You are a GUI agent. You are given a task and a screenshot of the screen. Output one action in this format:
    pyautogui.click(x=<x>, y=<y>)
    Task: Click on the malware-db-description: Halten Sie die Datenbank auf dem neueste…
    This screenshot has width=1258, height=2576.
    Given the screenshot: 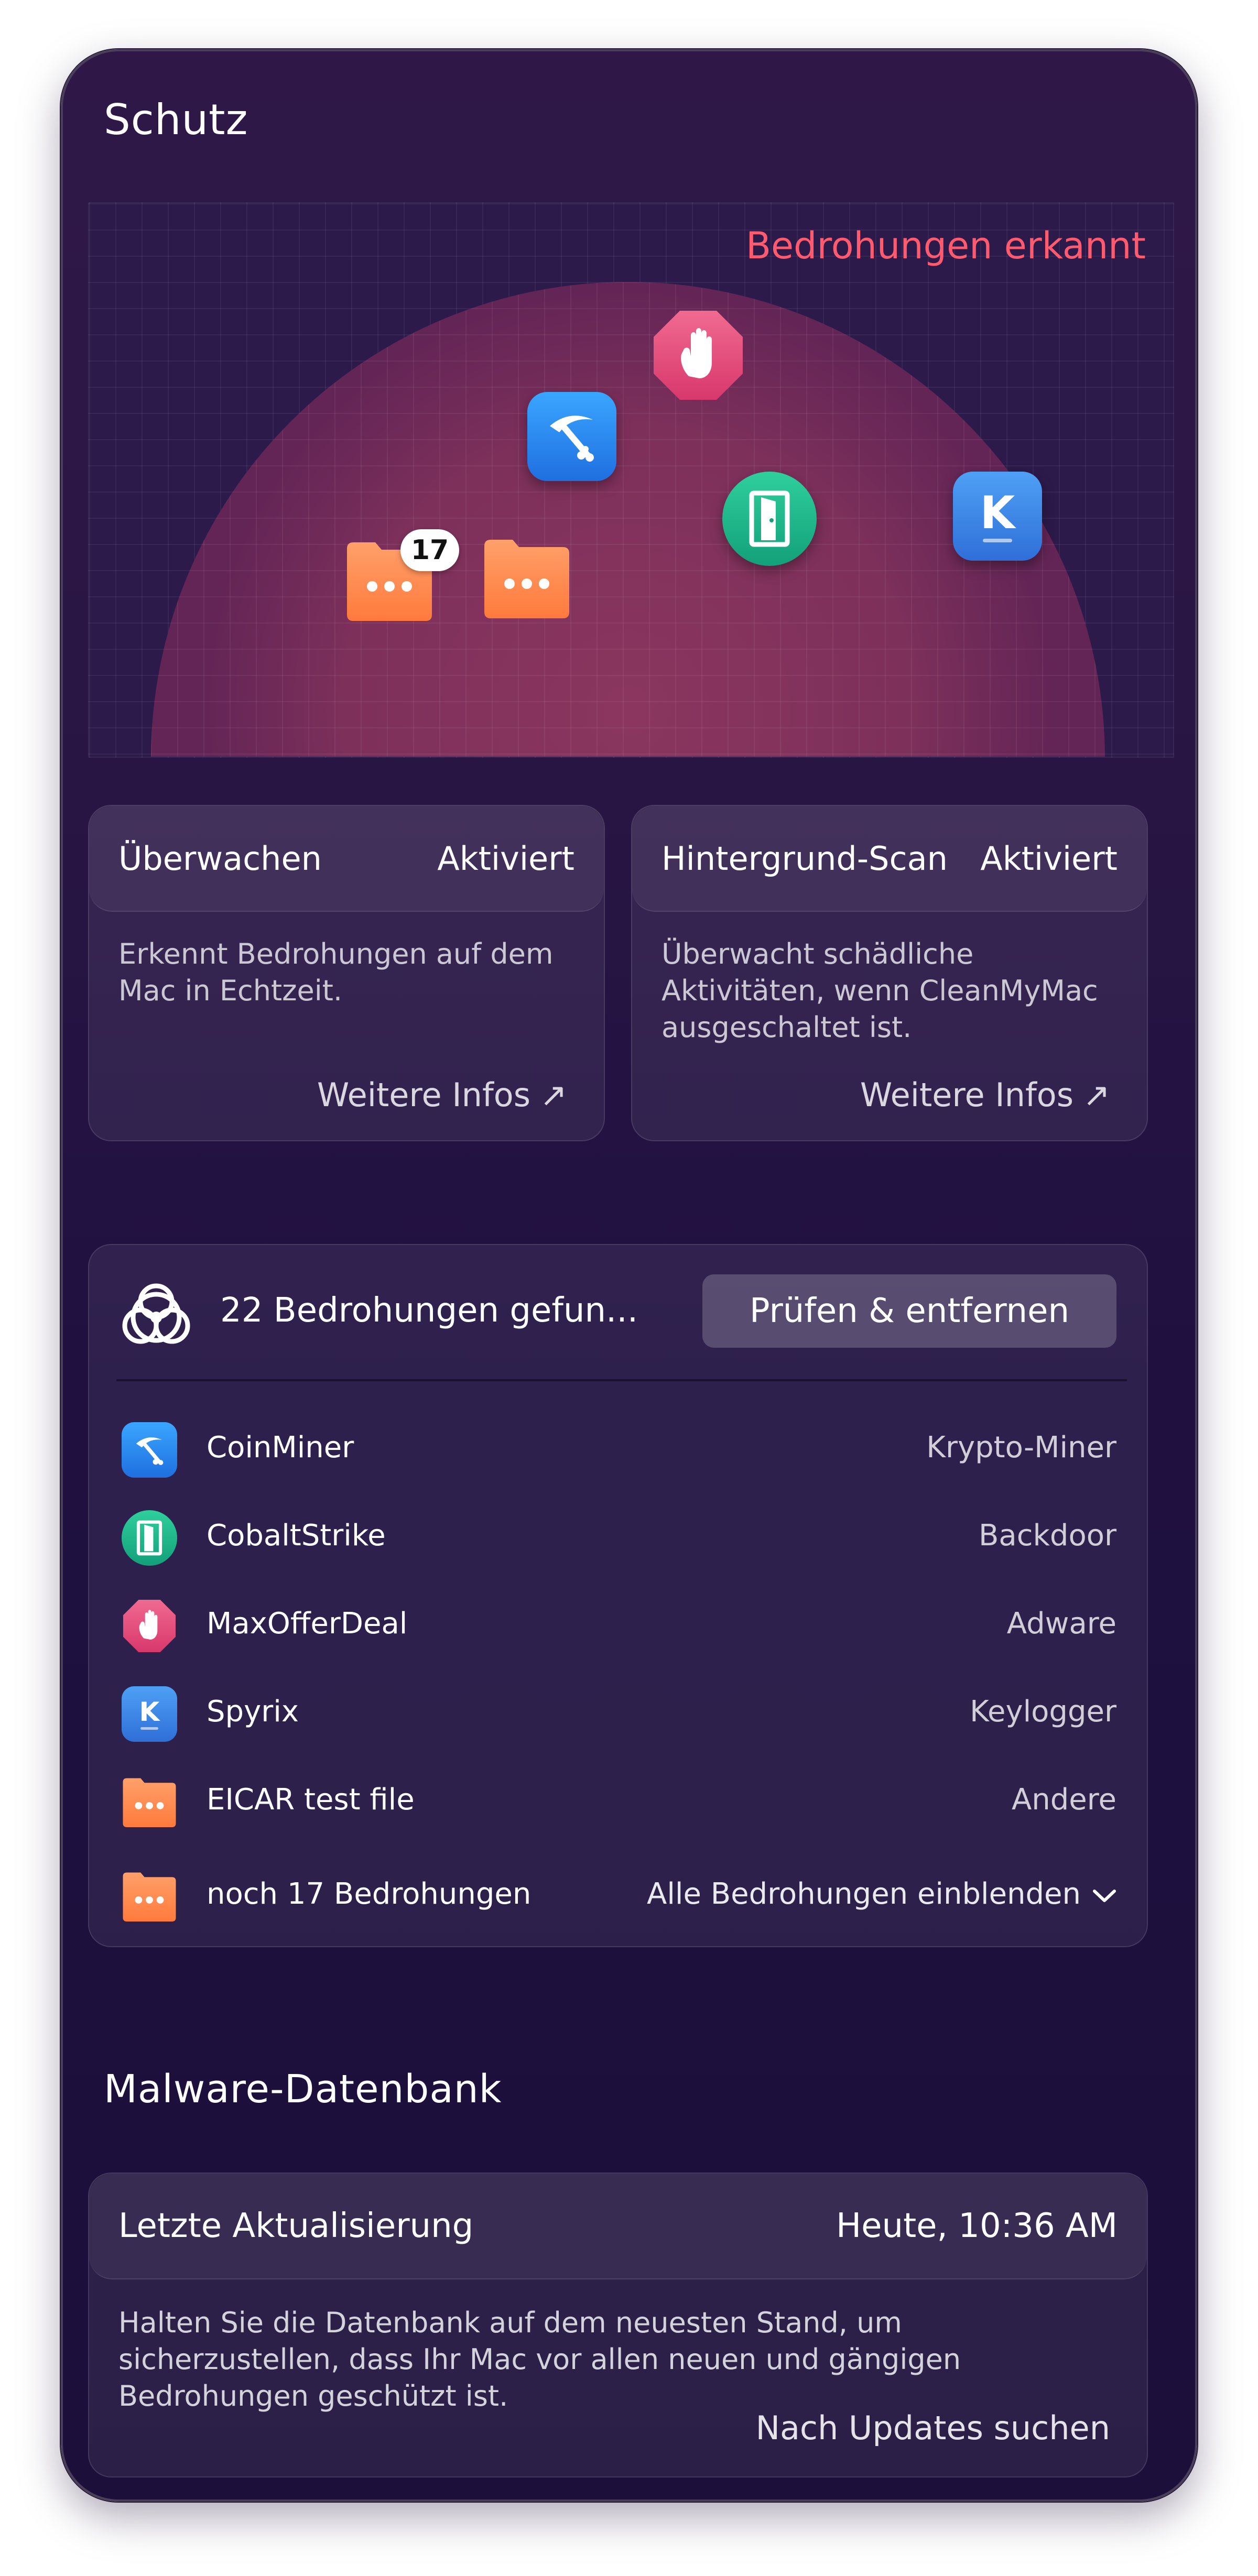 What is the action you would take?
    pyautogui.click(x=539, y=2360)
    